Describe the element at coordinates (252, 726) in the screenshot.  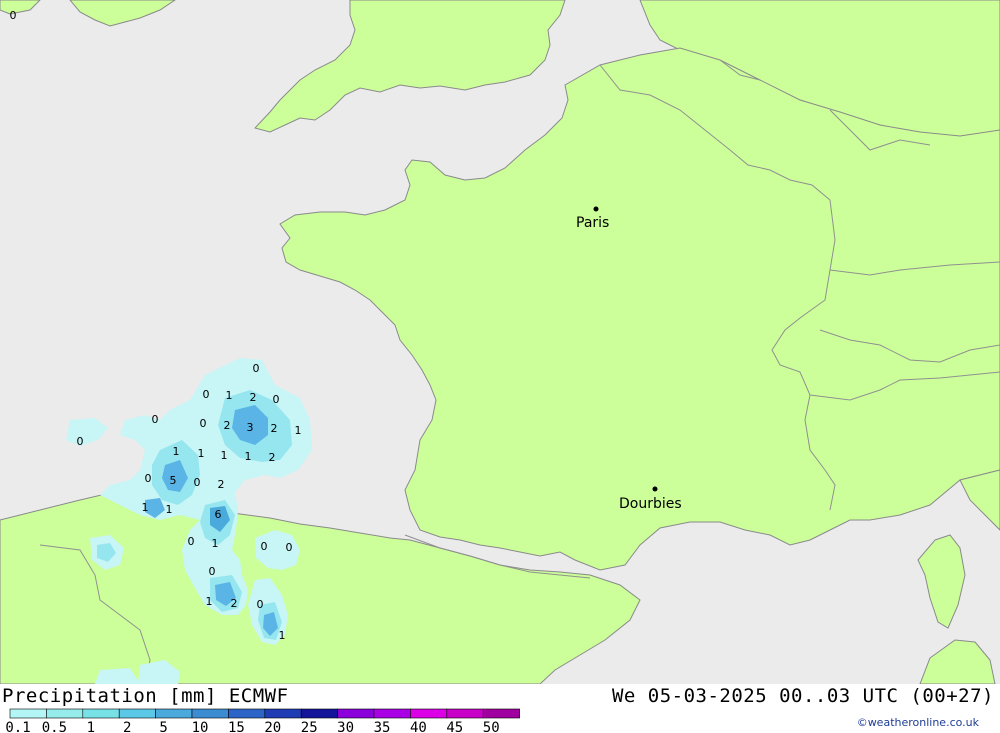
I see `legend-labels: 0.1 0.5 1 2 5 10 15 20 25 30 35 40 45 50` at that location.